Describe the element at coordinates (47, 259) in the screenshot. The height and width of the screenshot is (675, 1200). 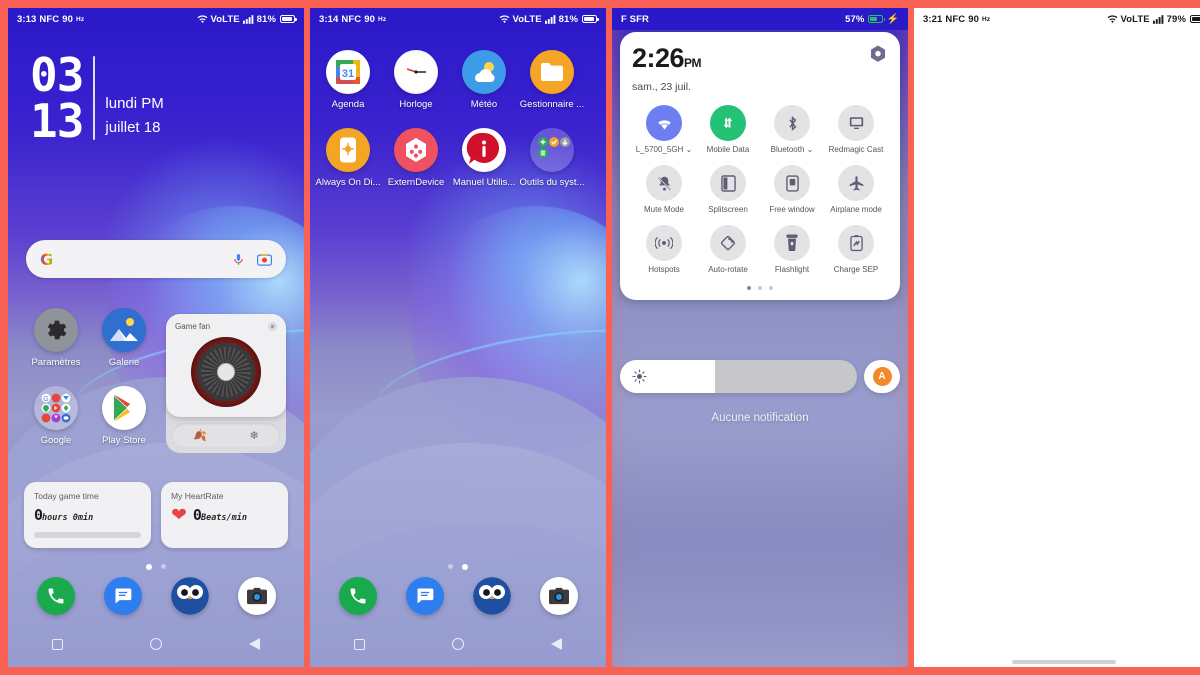
I see `google-logo-icon: G` at that location.